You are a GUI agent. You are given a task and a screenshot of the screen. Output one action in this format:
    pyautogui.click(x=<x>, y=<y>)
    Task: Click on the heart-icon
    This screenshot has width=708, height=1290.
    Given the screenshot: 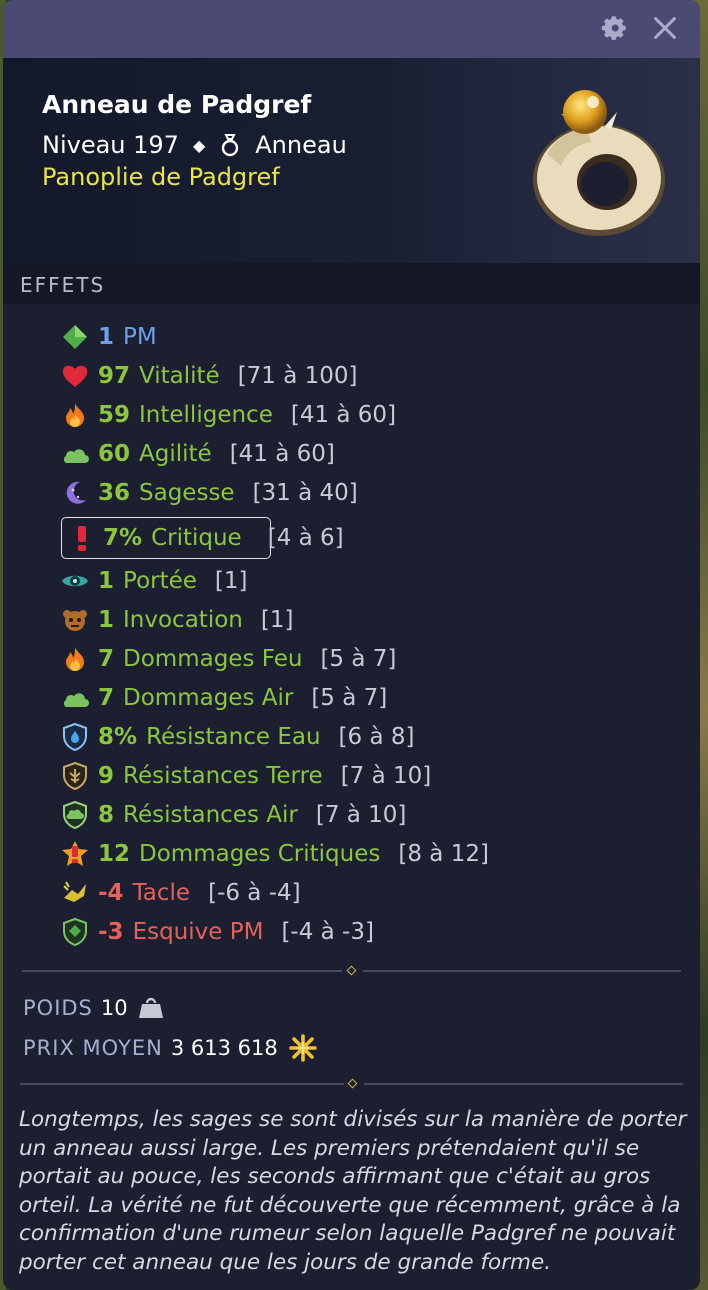 What is the action you would take?
    pyautogui.click(x=75, y=376)
    